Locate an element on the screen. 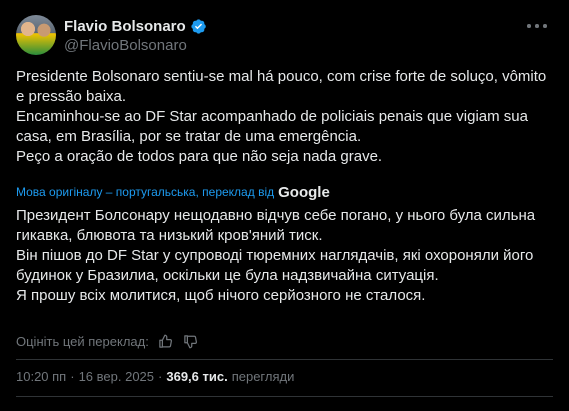  rate-translation: Оцініть цей переклад: is located at coordinates (107, 341).